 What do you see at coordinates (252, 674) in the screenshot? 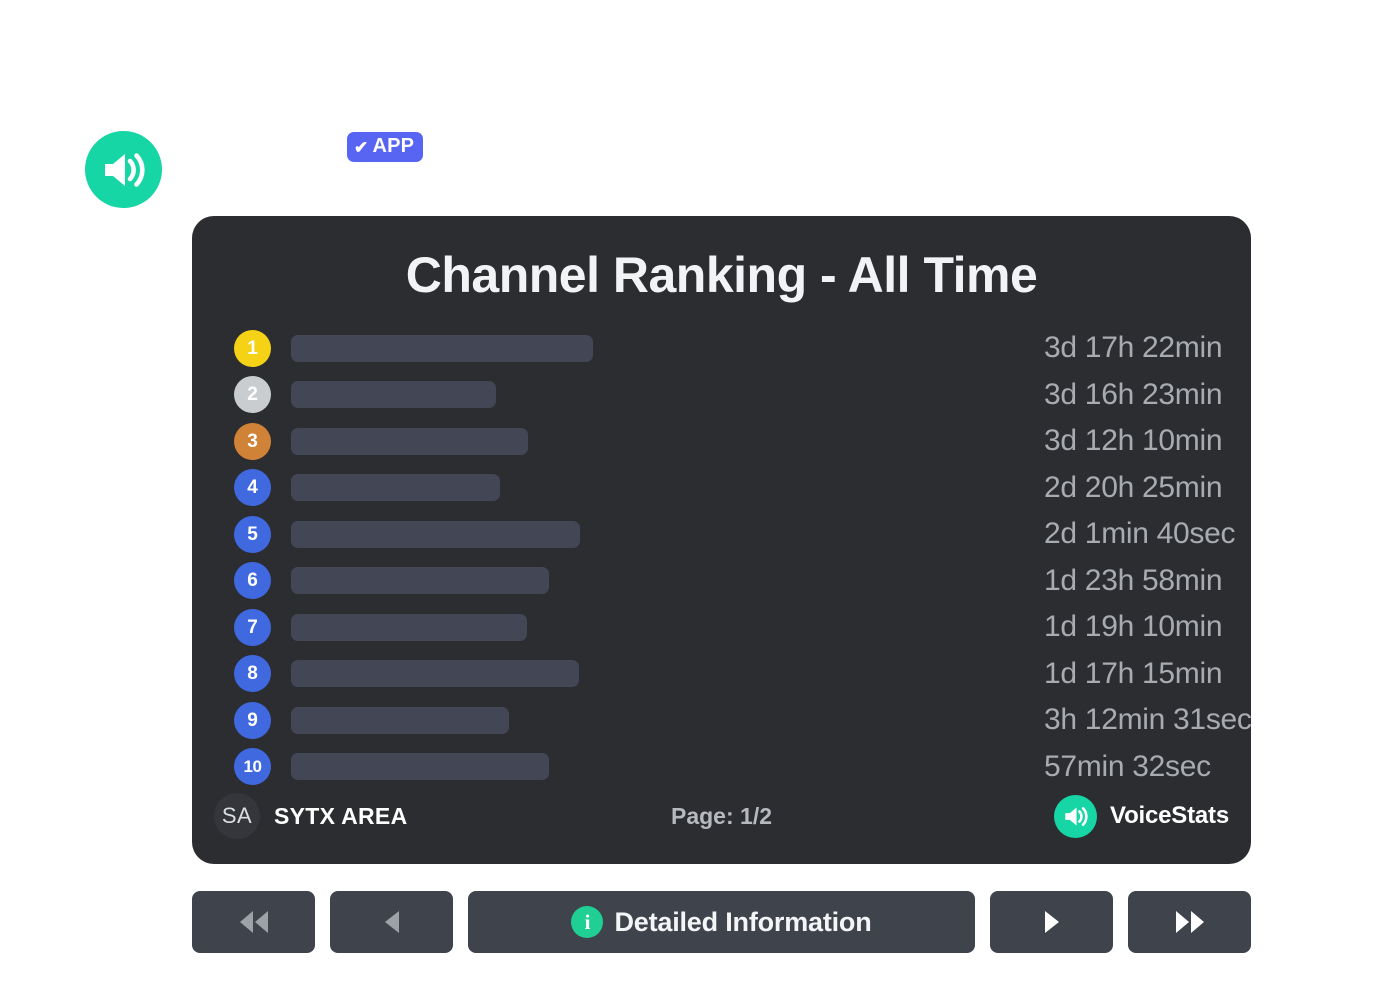
I see `rank-badge: 8` at bounding box center [252, 674].